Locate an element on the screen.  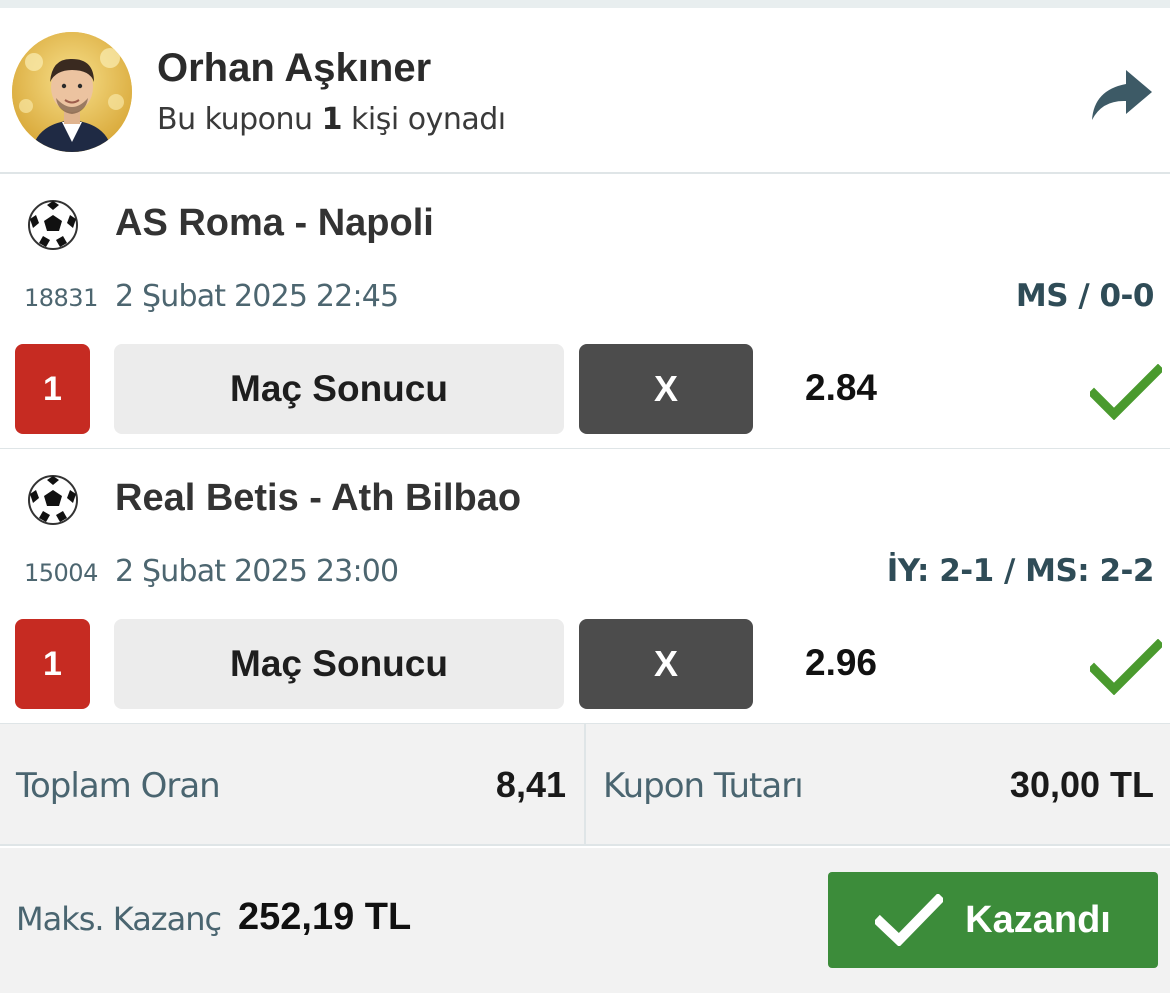
match-result: MS / 0-0 is located at coordinates (1085, 296).